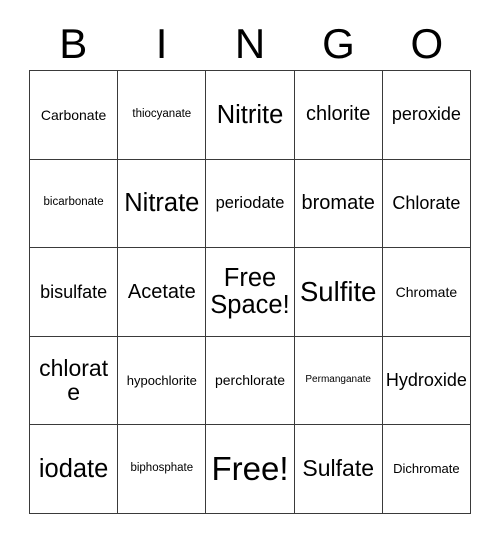 The height and width of the screenshot is (544, 500). I want to click on bingo-cell-r2c2: Nitrate, so click(162, 204).